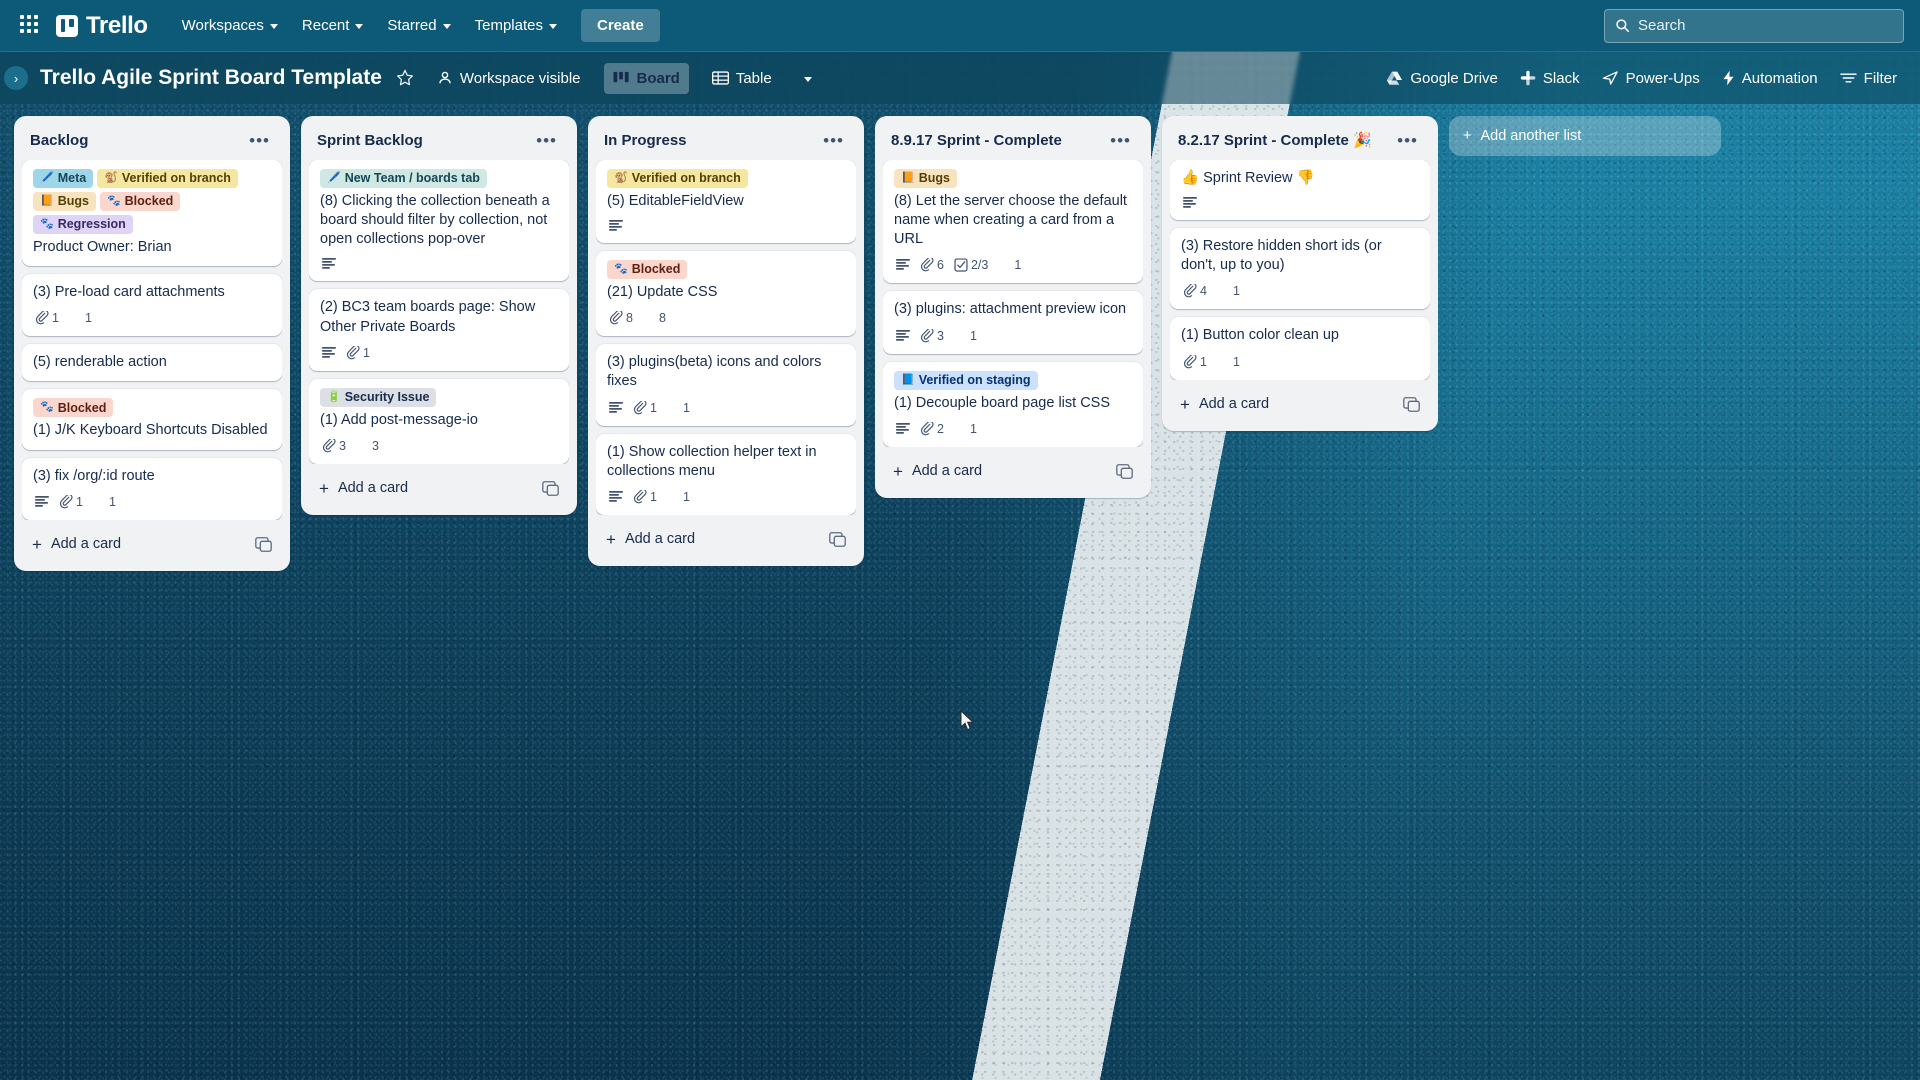 This screenshot has width=1920, height=1080. What do you see at coordinates (726, 202) in the screenshot?
I see `board-card: 🐒 Verified on branch (5) EditableFieldView` at bounding box center [726, 202].